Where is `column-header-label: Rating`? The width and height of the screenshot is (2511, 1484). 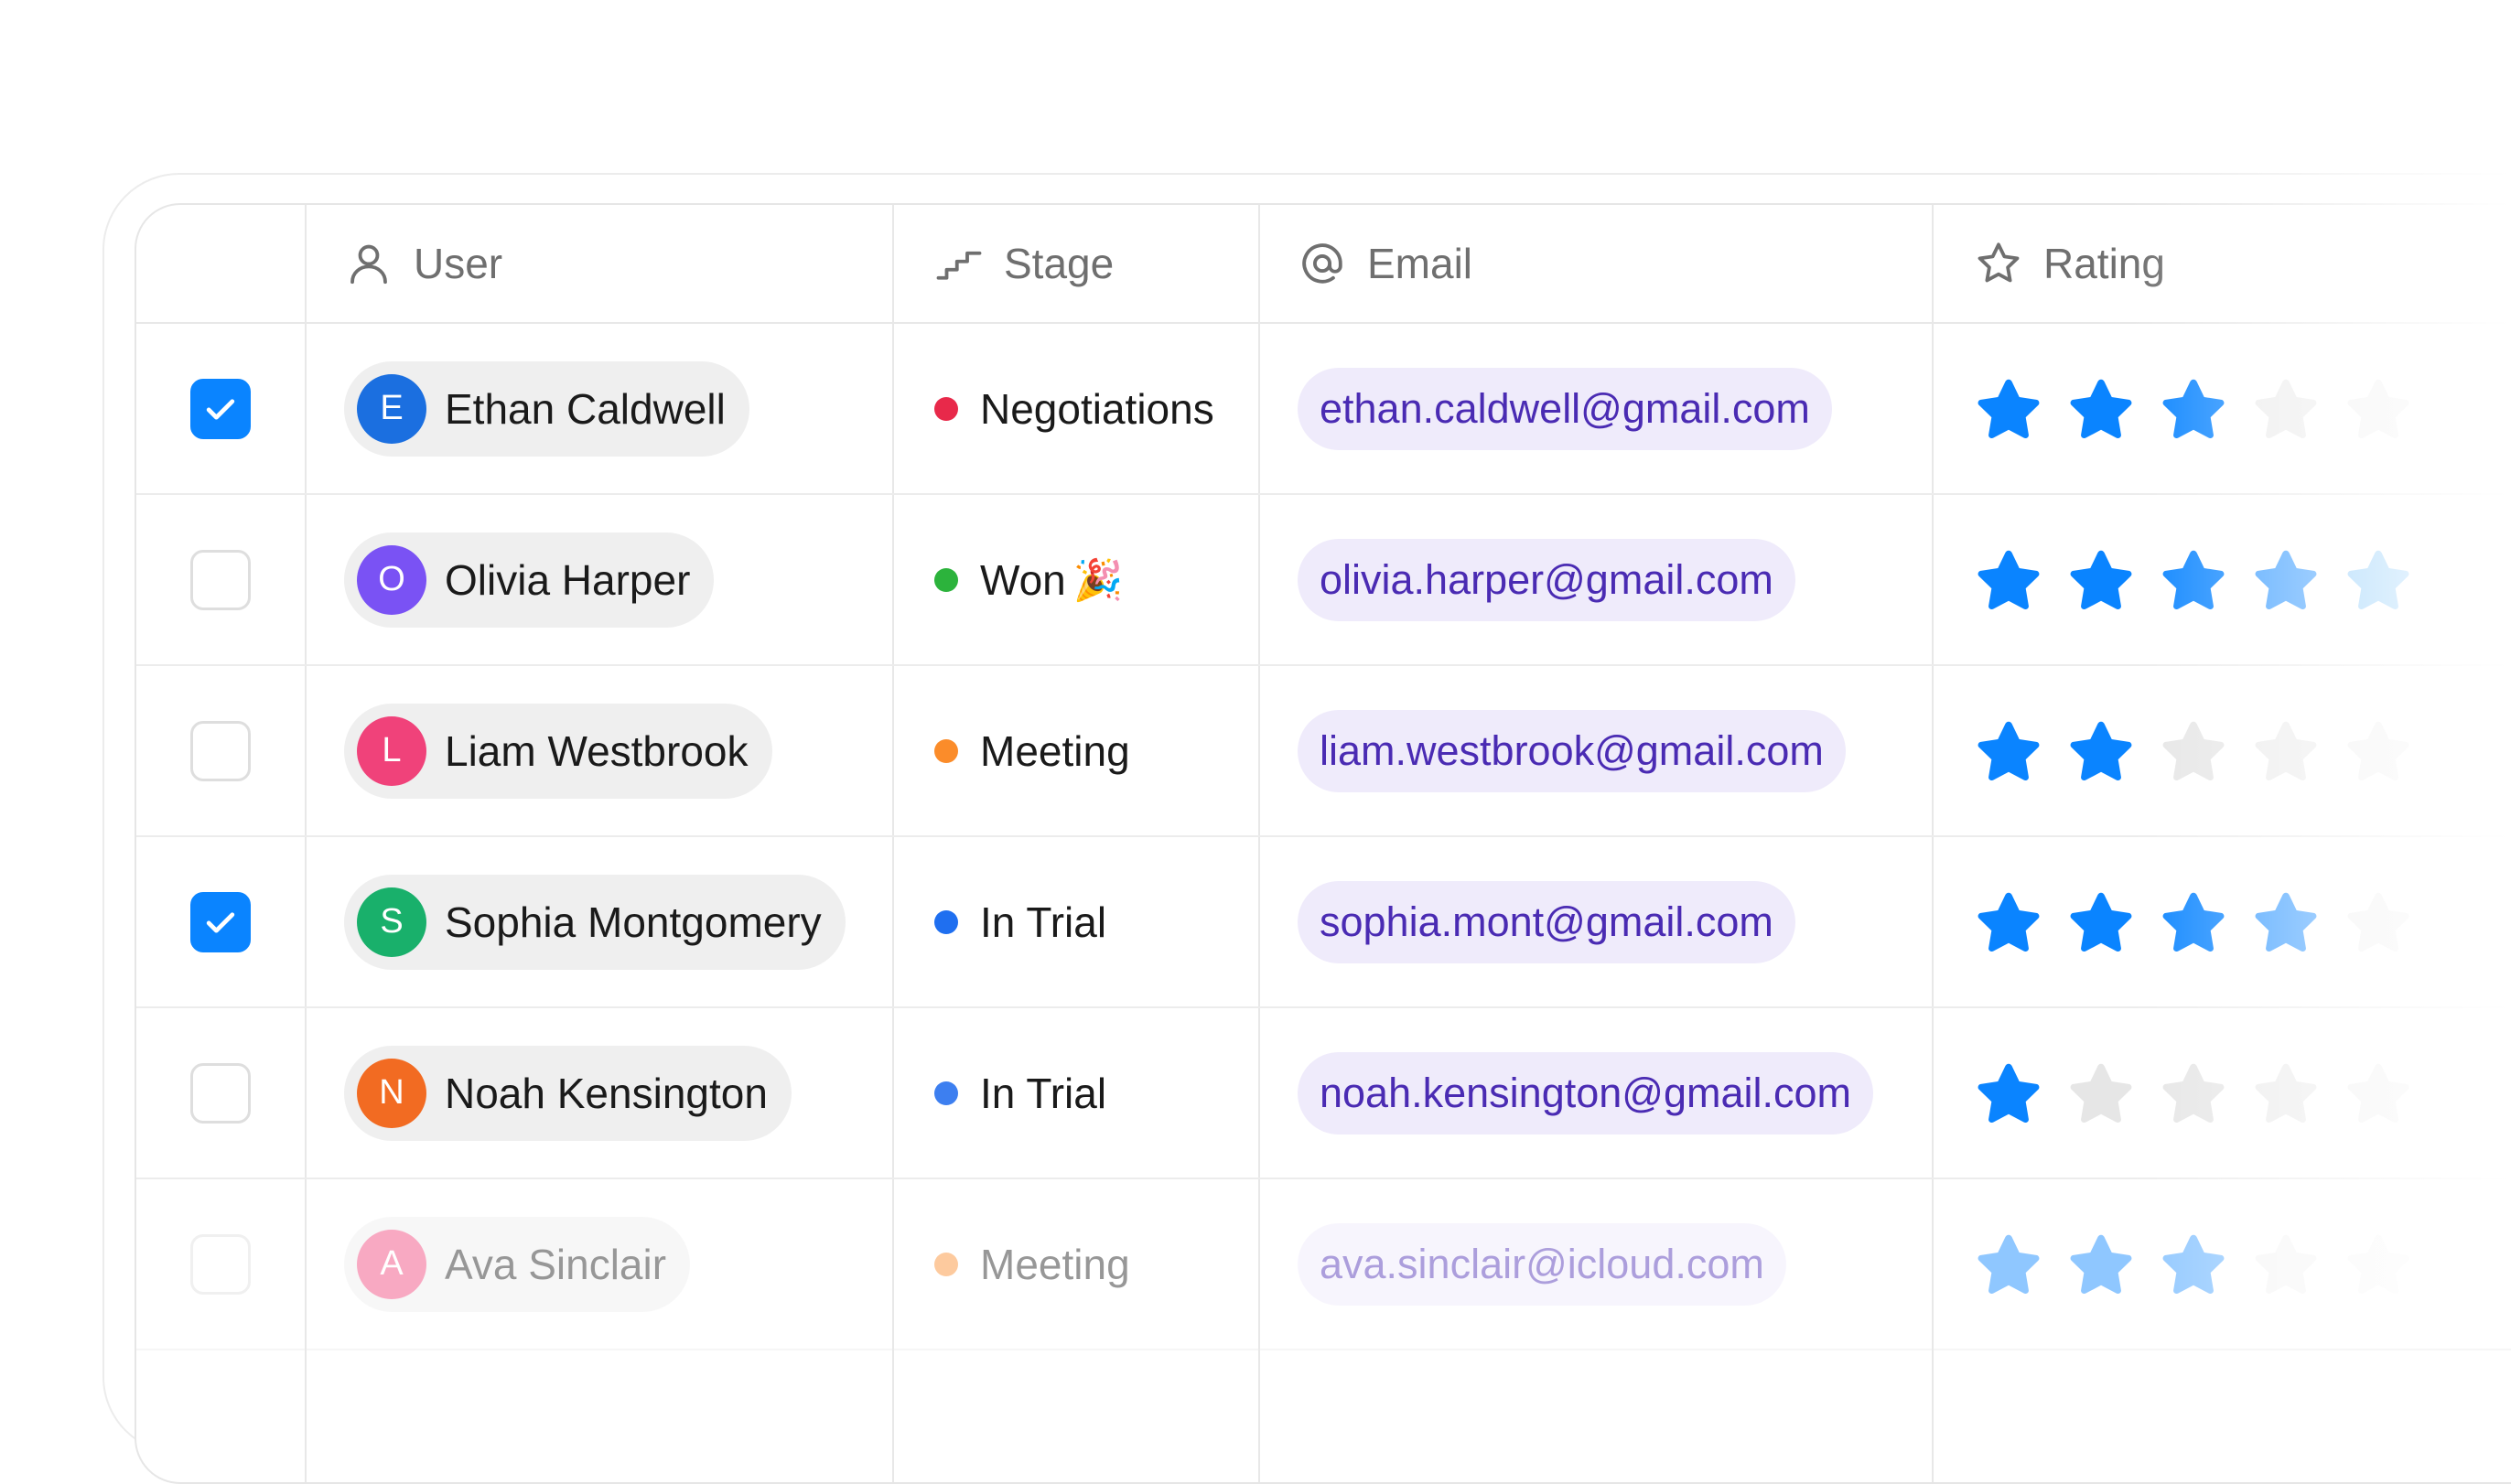
column-header-label: Rating is located at coordinates (2104, 263).